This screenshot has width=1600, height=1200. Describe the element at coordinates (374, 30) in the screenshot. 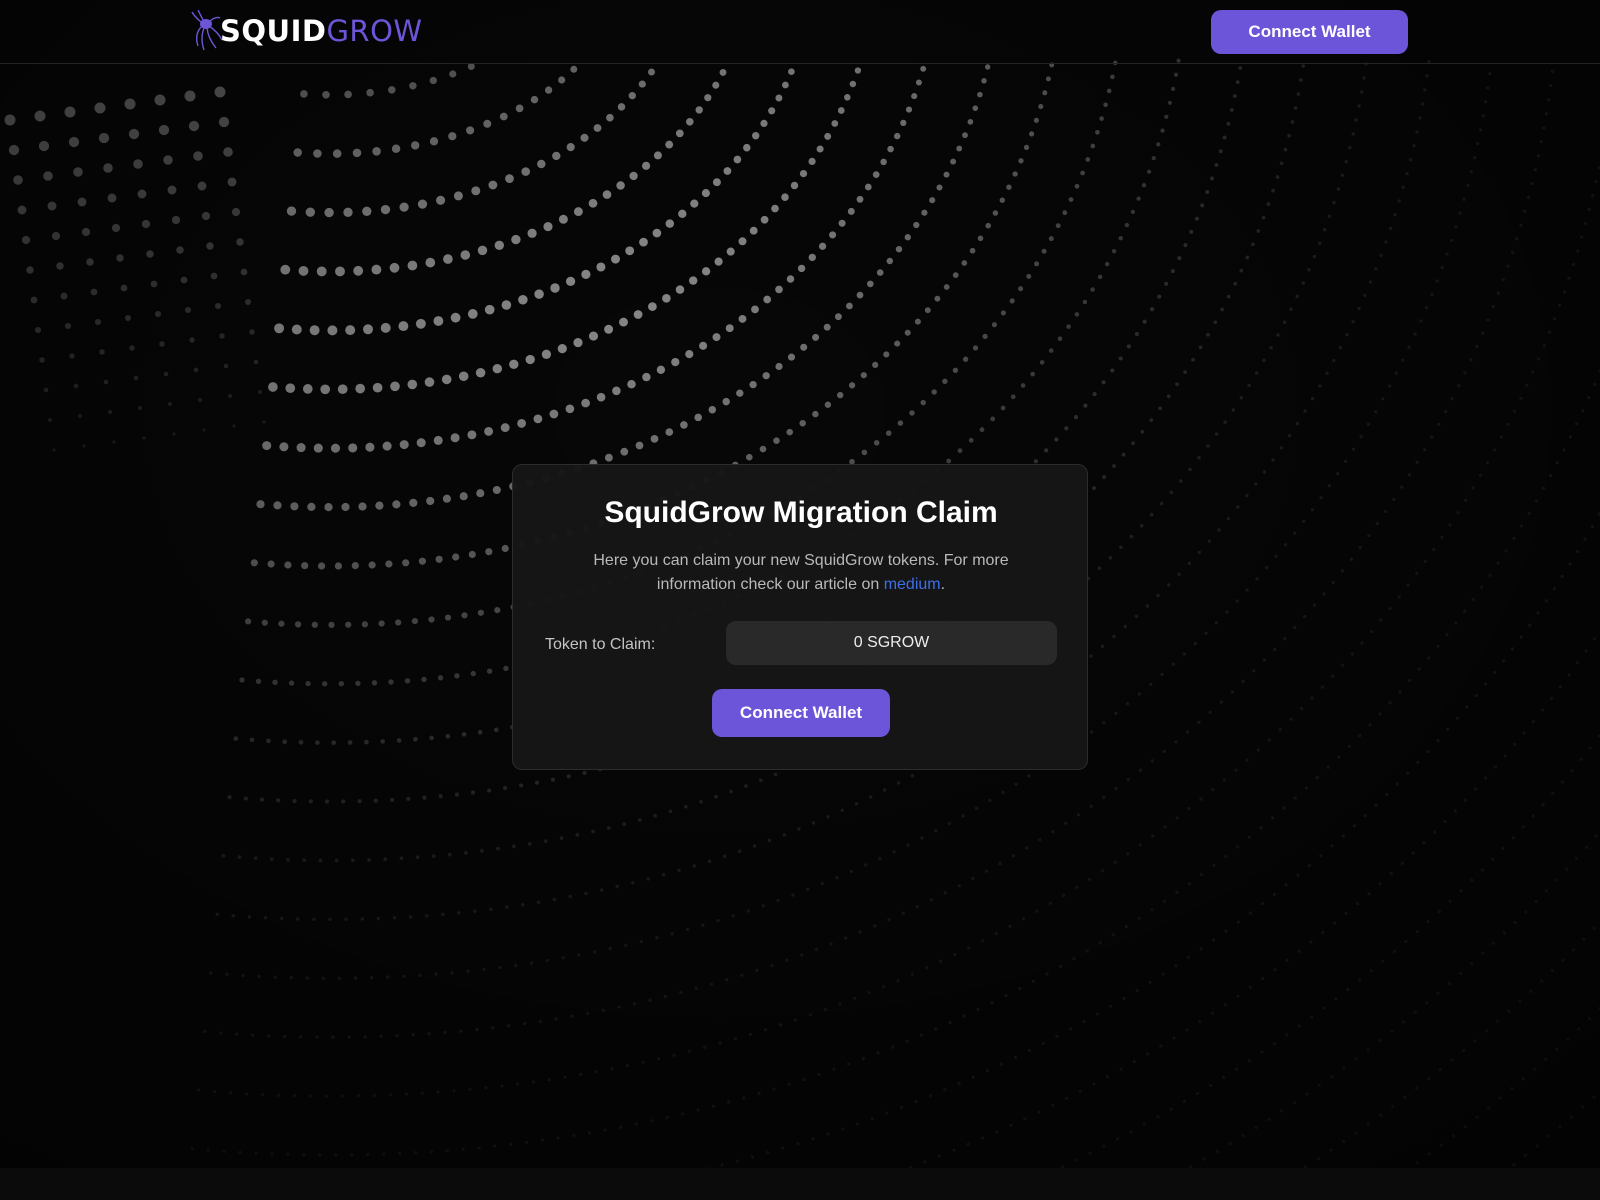

I see `logo-text-secondary: GROW` at that location.